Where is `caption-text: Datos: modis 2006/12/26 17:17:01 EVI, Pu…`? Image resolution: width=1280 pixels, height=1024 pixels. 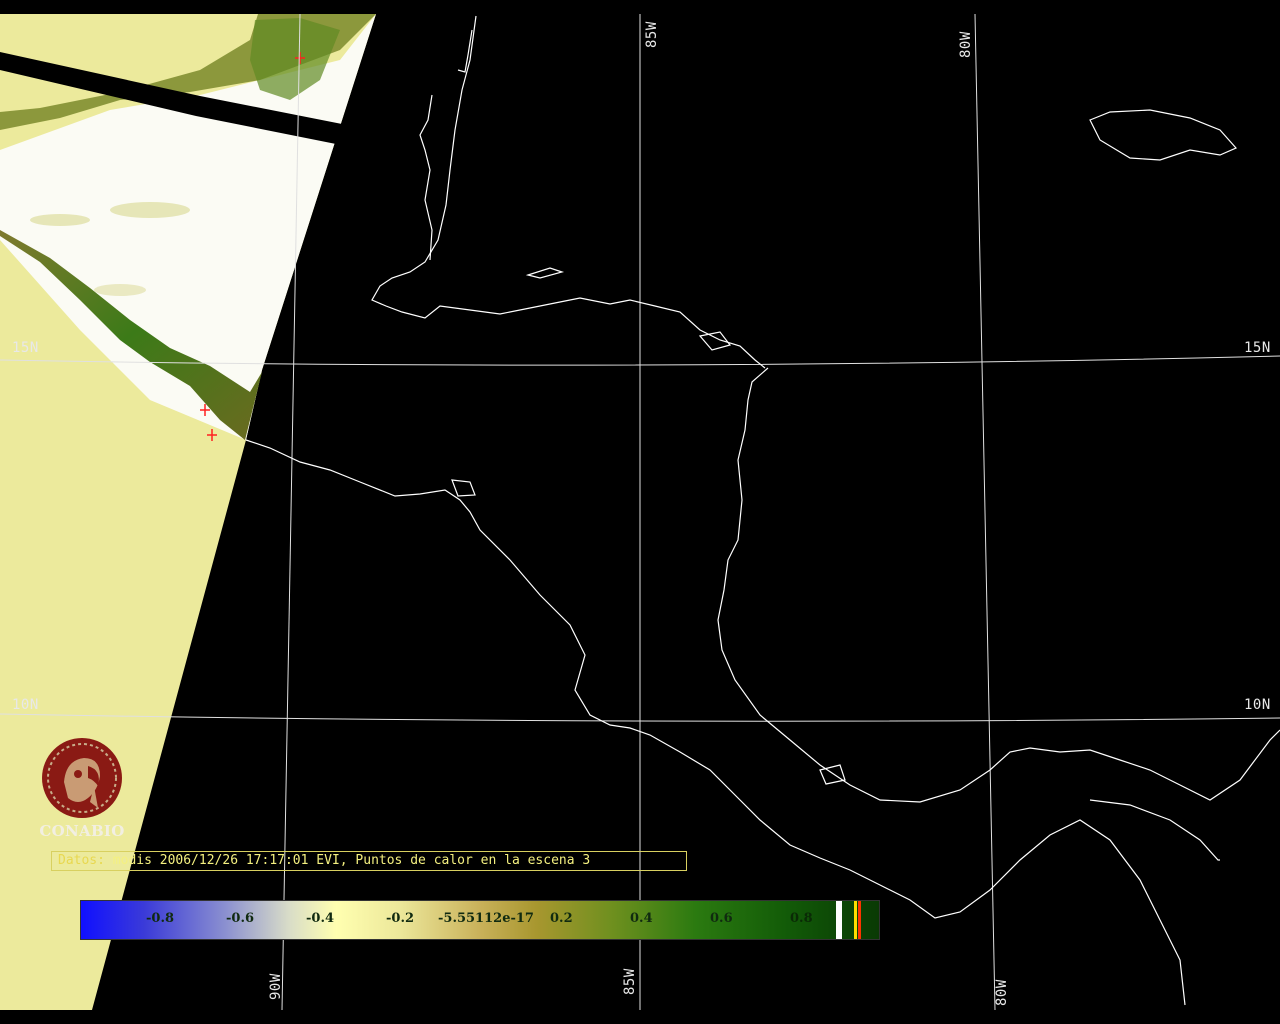
caption-text: Datos: modis 2006/12/26 17:17:01 EVI, Pu… is located at coordinates (324, 860).